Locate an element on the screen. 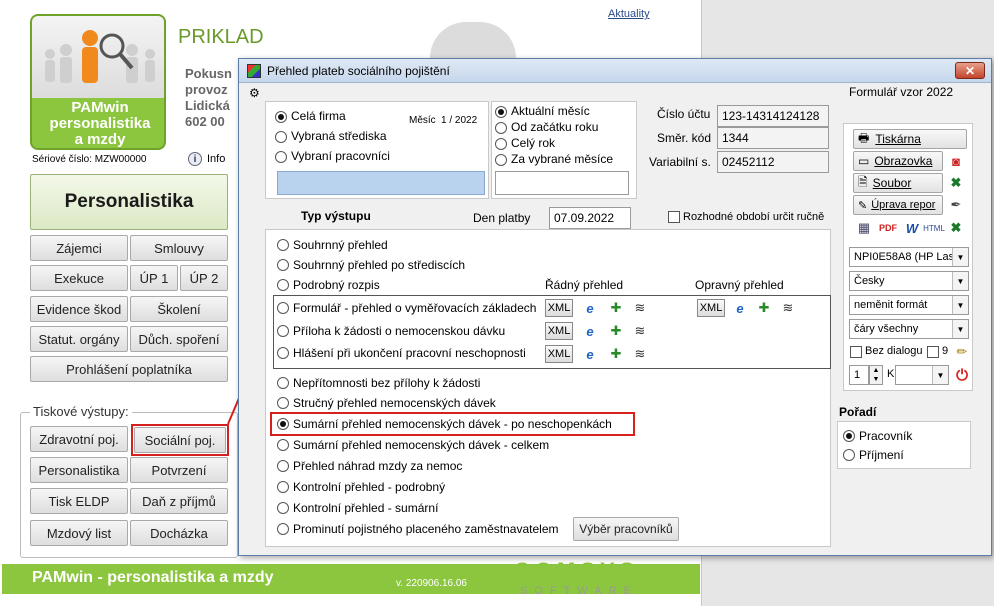  souhrnny-prehled-radio is located at coordinates (283, 245).